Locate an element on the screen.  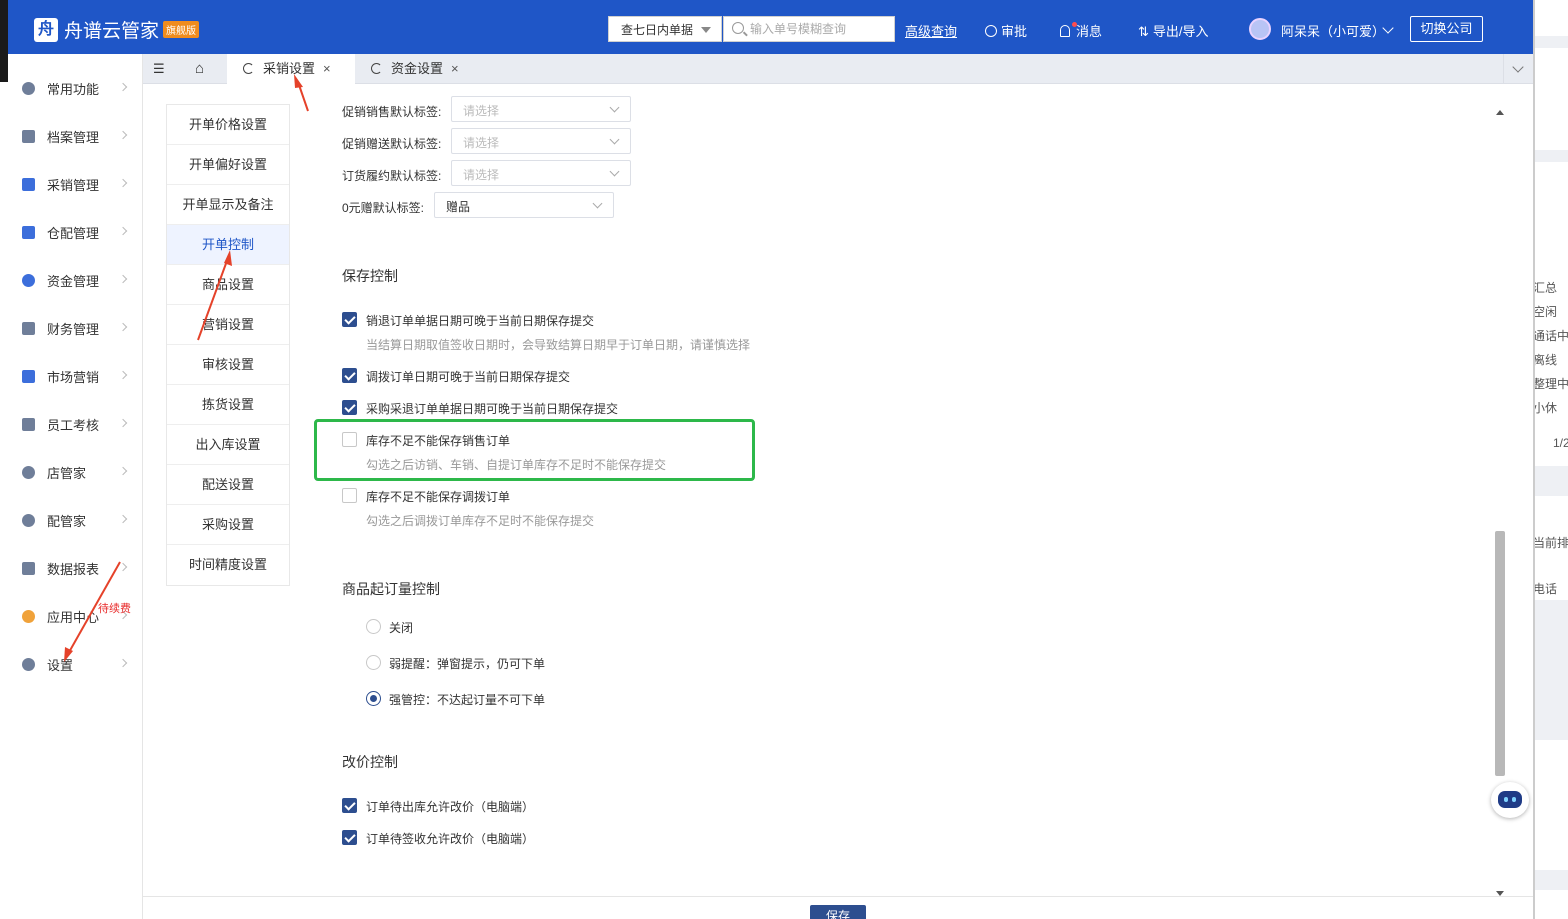
checkbox-hint: 当结算日期取值签收日期时，会导致结算日期早于订单日期，请谨慎选择 is located at coordinates (558, 345).